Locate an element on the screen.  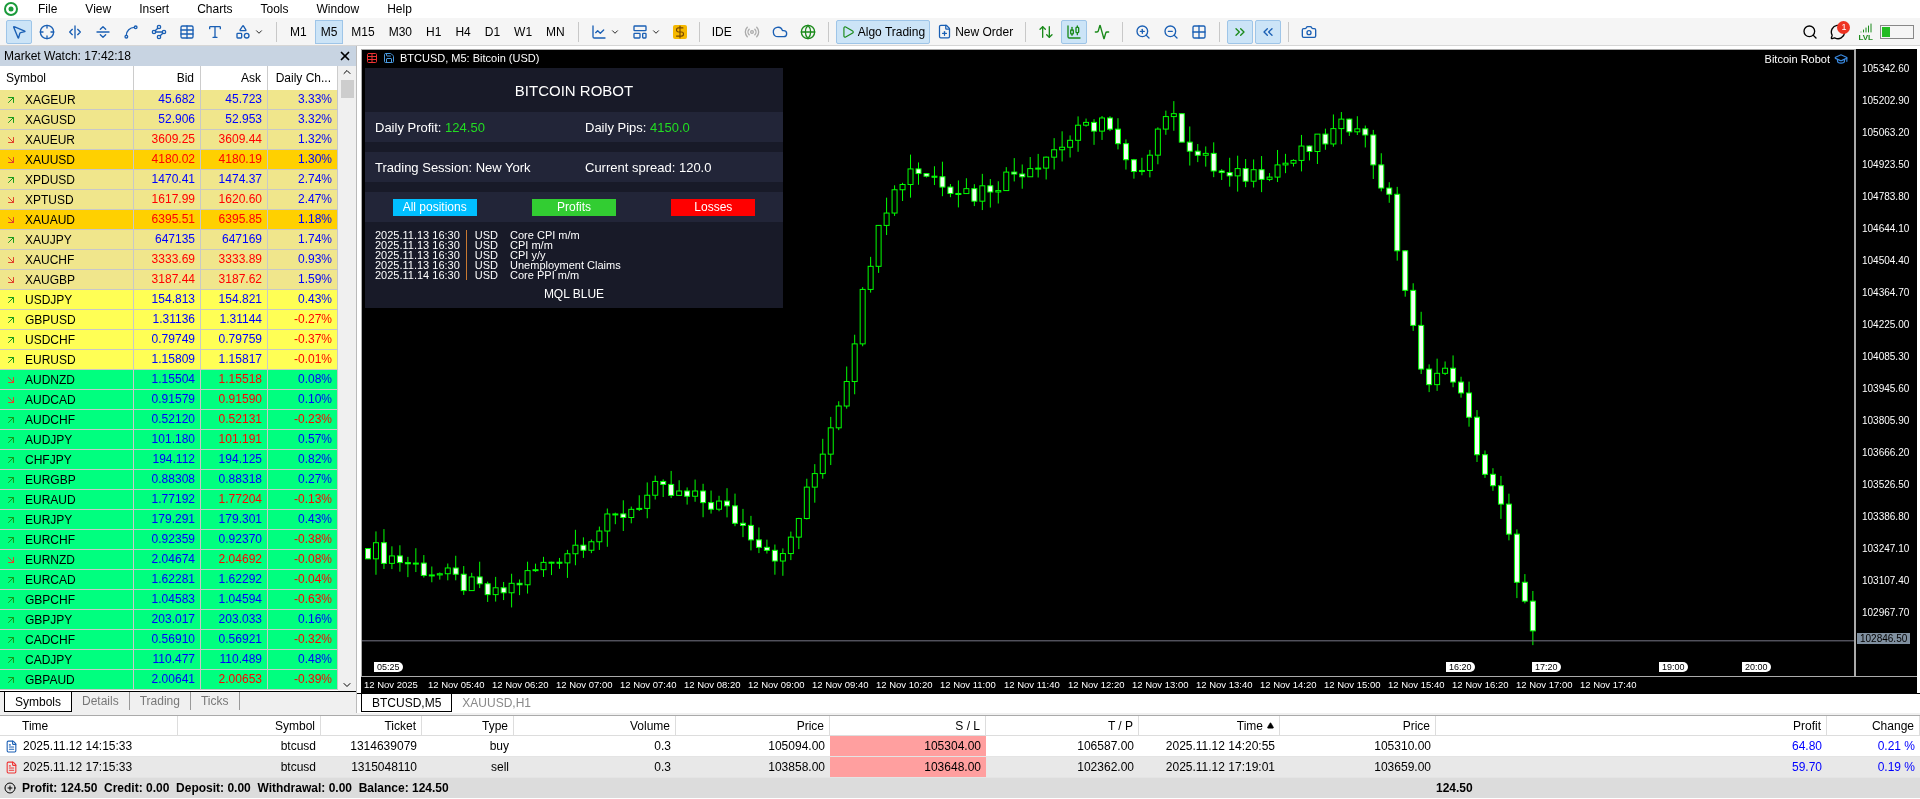
ide-button: IDE is located at coordinates (721, 31).